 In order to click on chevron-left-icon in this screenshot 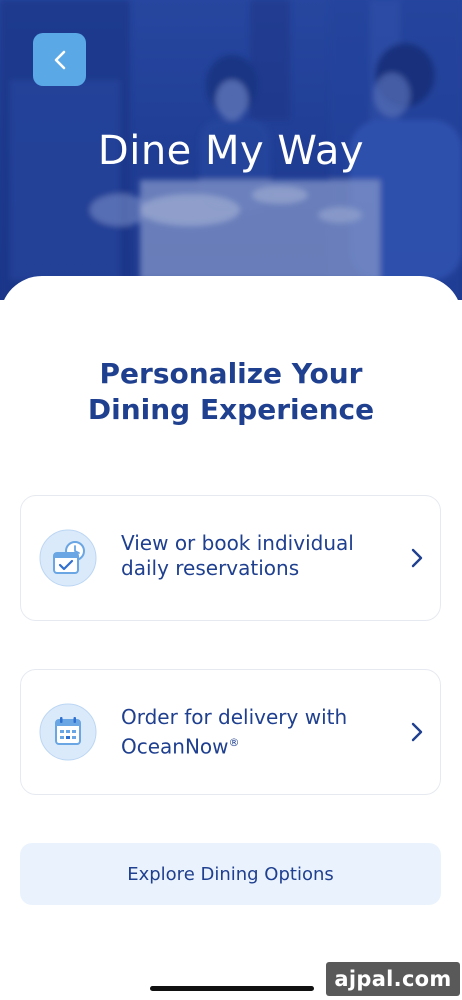, I will do `click(59, 59)`.